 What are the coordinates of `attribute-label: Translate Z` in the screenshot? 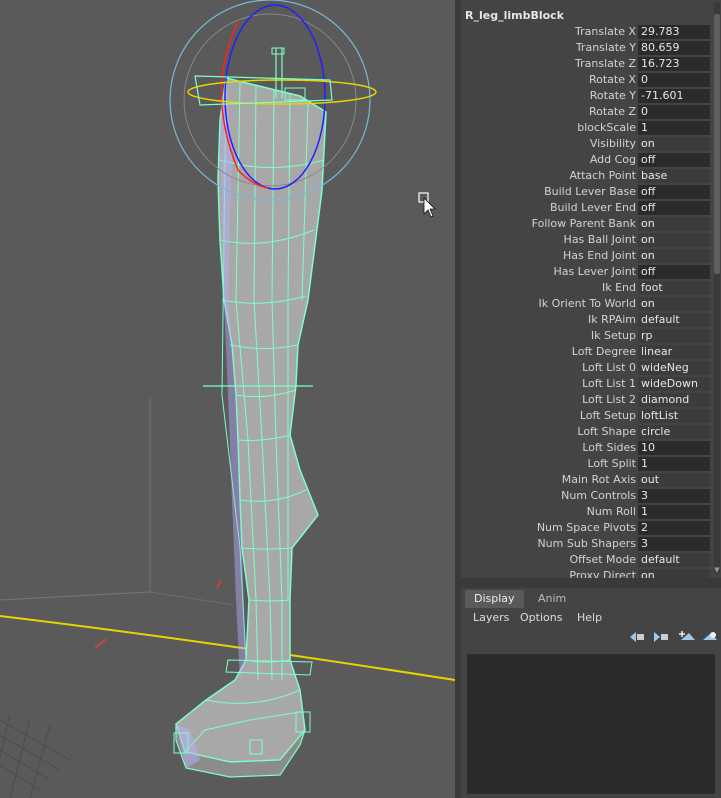 It's located at (605, 63).